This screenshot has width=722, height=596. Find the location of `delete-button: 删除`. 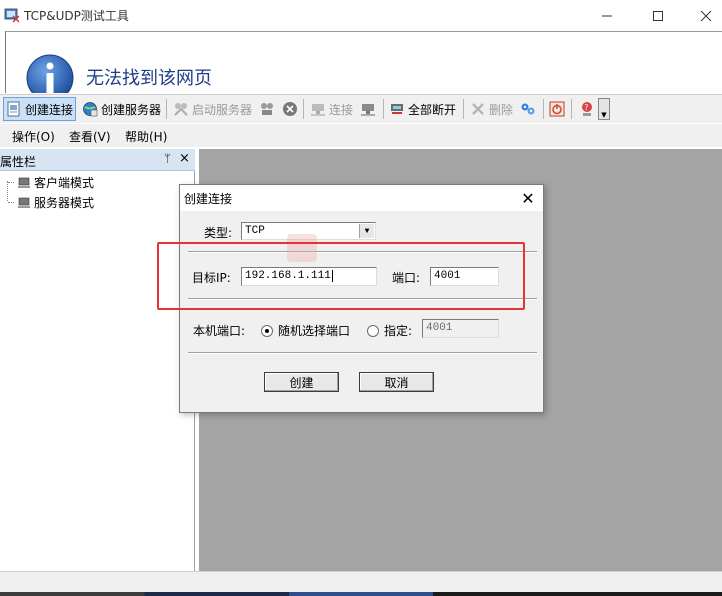

delete-button: 删除 is located at coordinates (491, 109).